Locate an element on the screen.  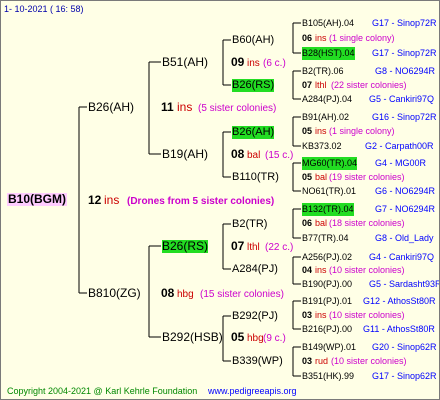
g4-note: (22 sister colonies) is located at coordinates (369, 85).